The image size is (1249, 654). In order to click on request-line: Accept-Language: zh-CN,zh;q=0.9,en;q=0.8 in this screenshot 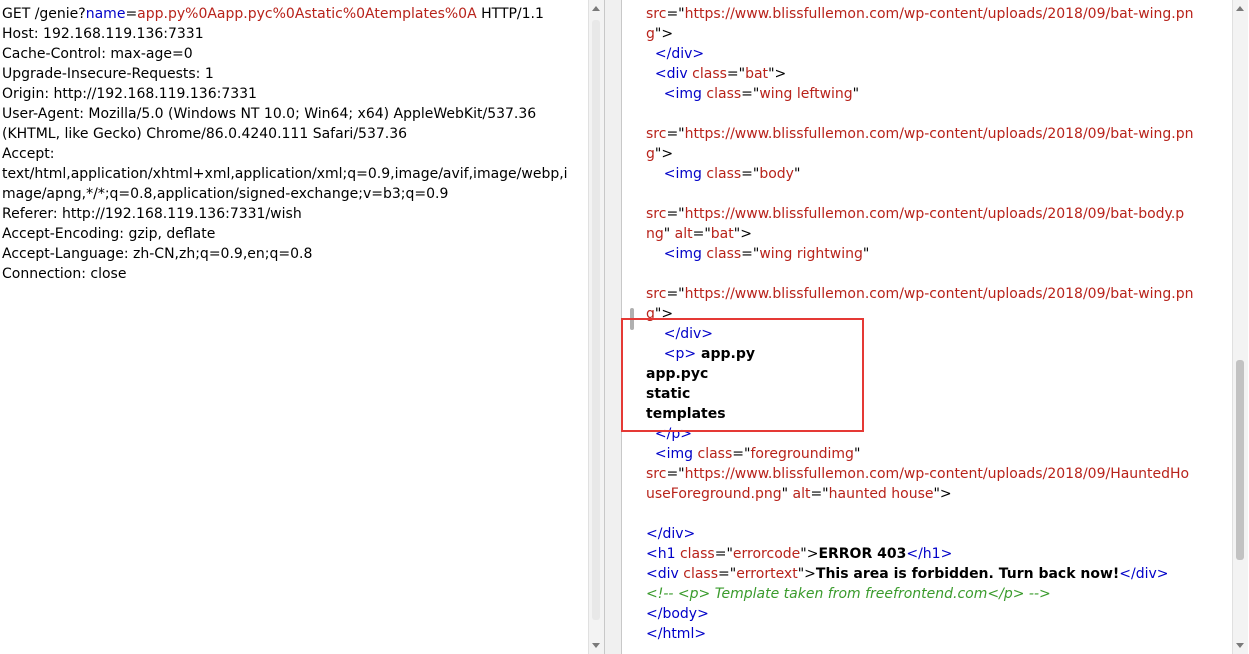, I will do `click(285, 254)`.